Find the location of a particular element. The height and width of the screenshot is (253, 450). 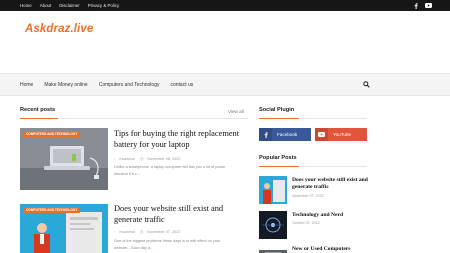

youtube-button: YouTube is located at coordinates (341, 134).